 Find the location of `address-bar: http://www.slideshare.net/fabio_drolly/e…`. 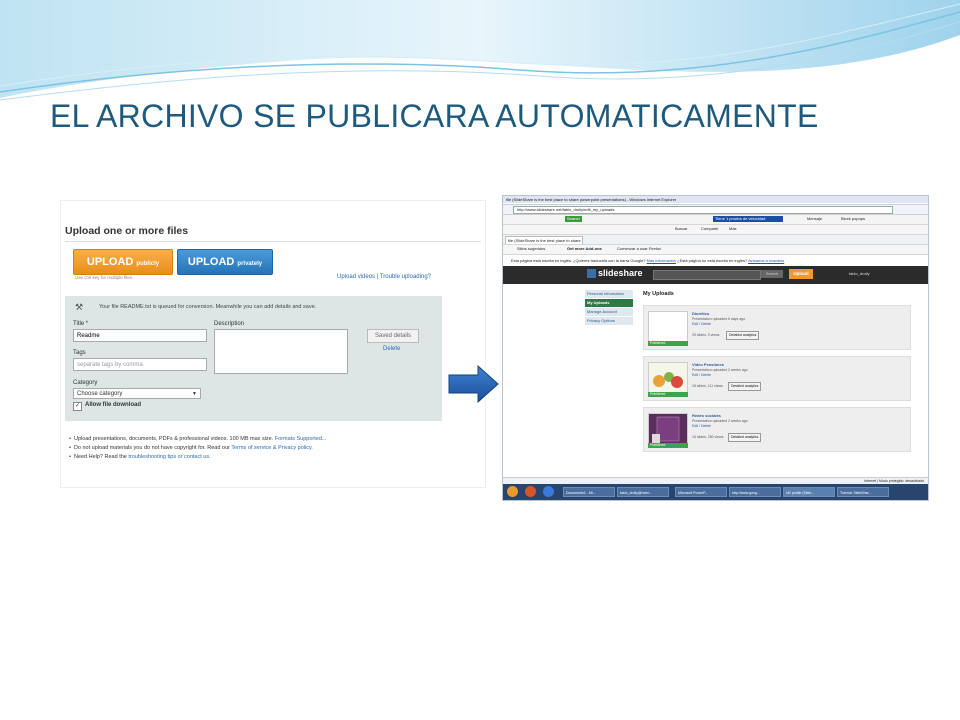

address-bar: http://www.slideshare.net/fabio_drolly/e… is located at coordinates (715, 209).